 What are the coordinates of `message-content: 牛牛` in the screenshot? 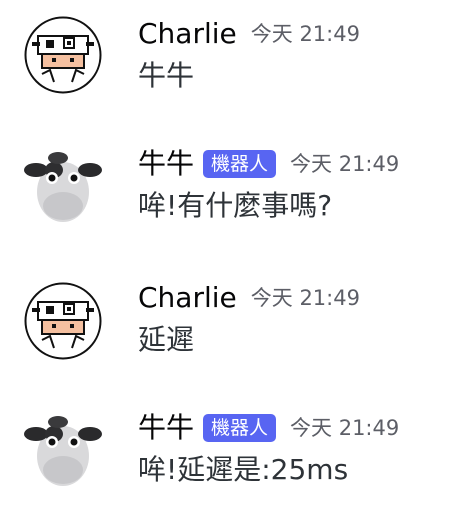 It's located at (166, 75).